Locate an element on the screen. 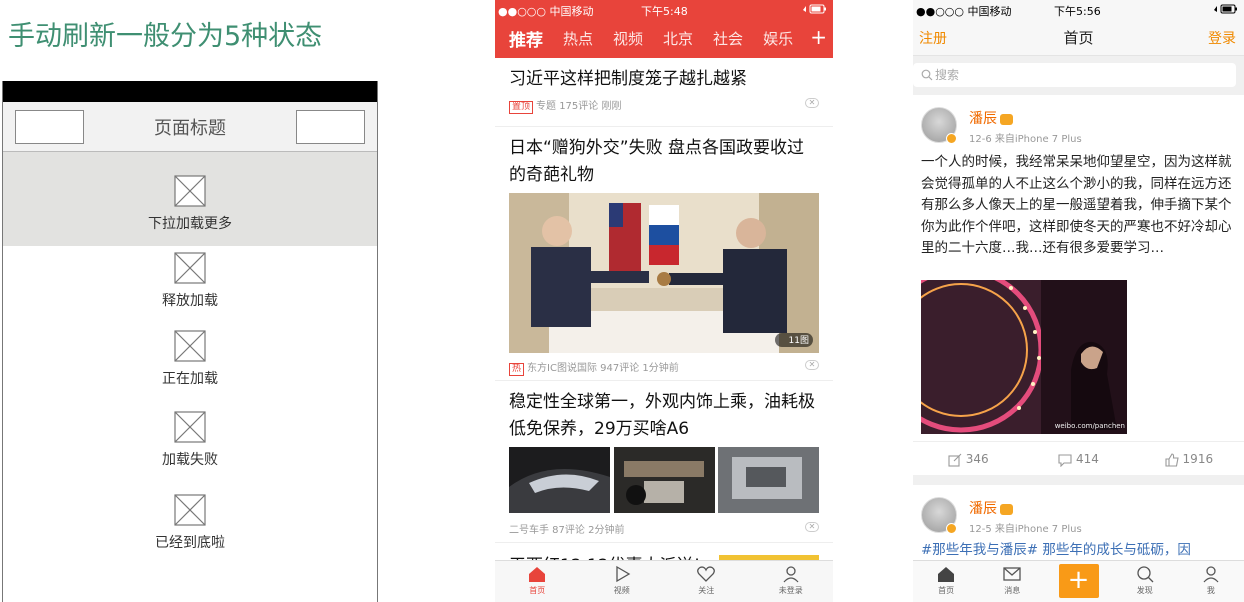  battery-icon is located at coordinates (814, 10).